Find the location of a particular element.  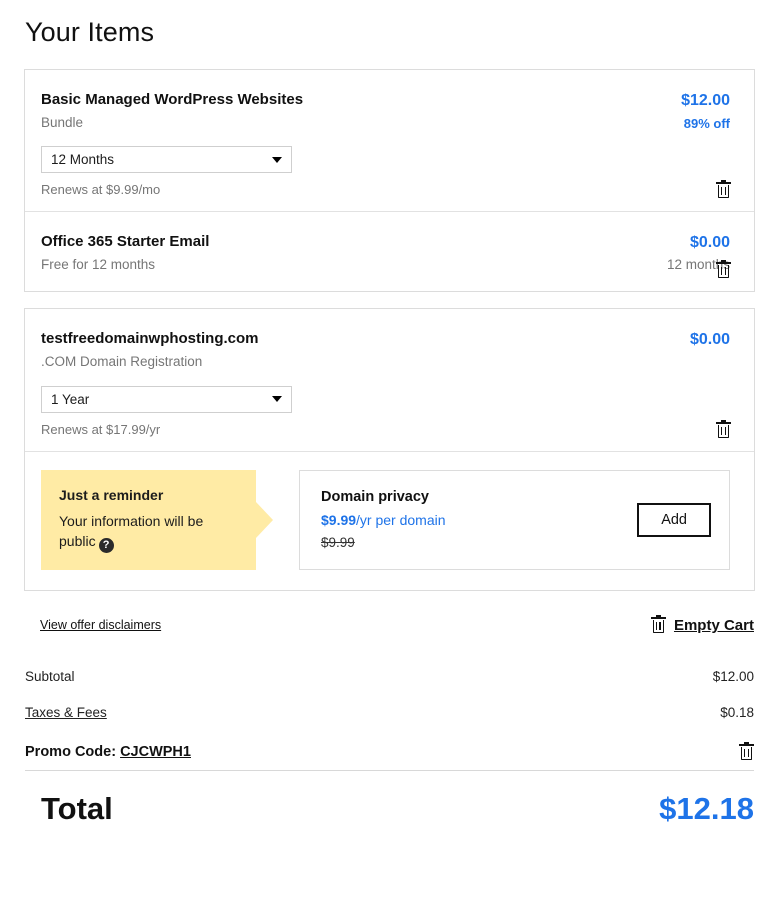

privacy-offer-price: $9.99/yr per domain is located at coordinates (383, 520).